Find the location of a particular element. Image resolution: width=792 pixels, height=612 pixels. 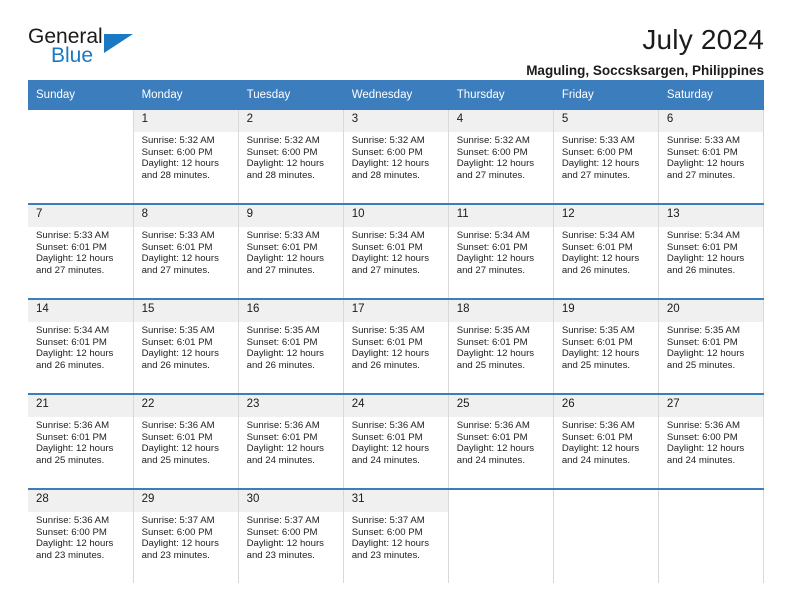

weekday-header-monday: Monday is located at coordinates (186, 95).